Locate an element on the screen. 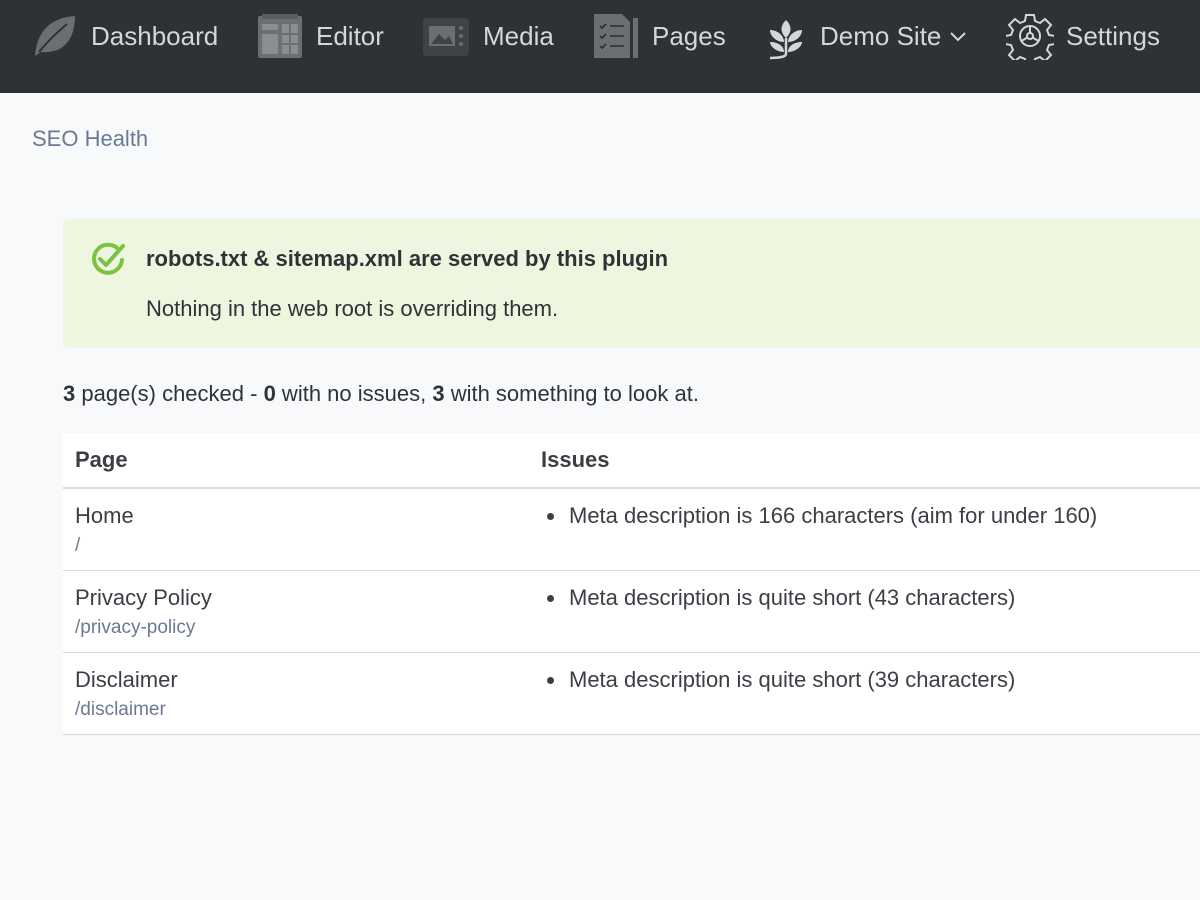 The height and width of the screenshot is (900, 1200). nav-settings-label: Settings is located at coordinates (1113, 35).